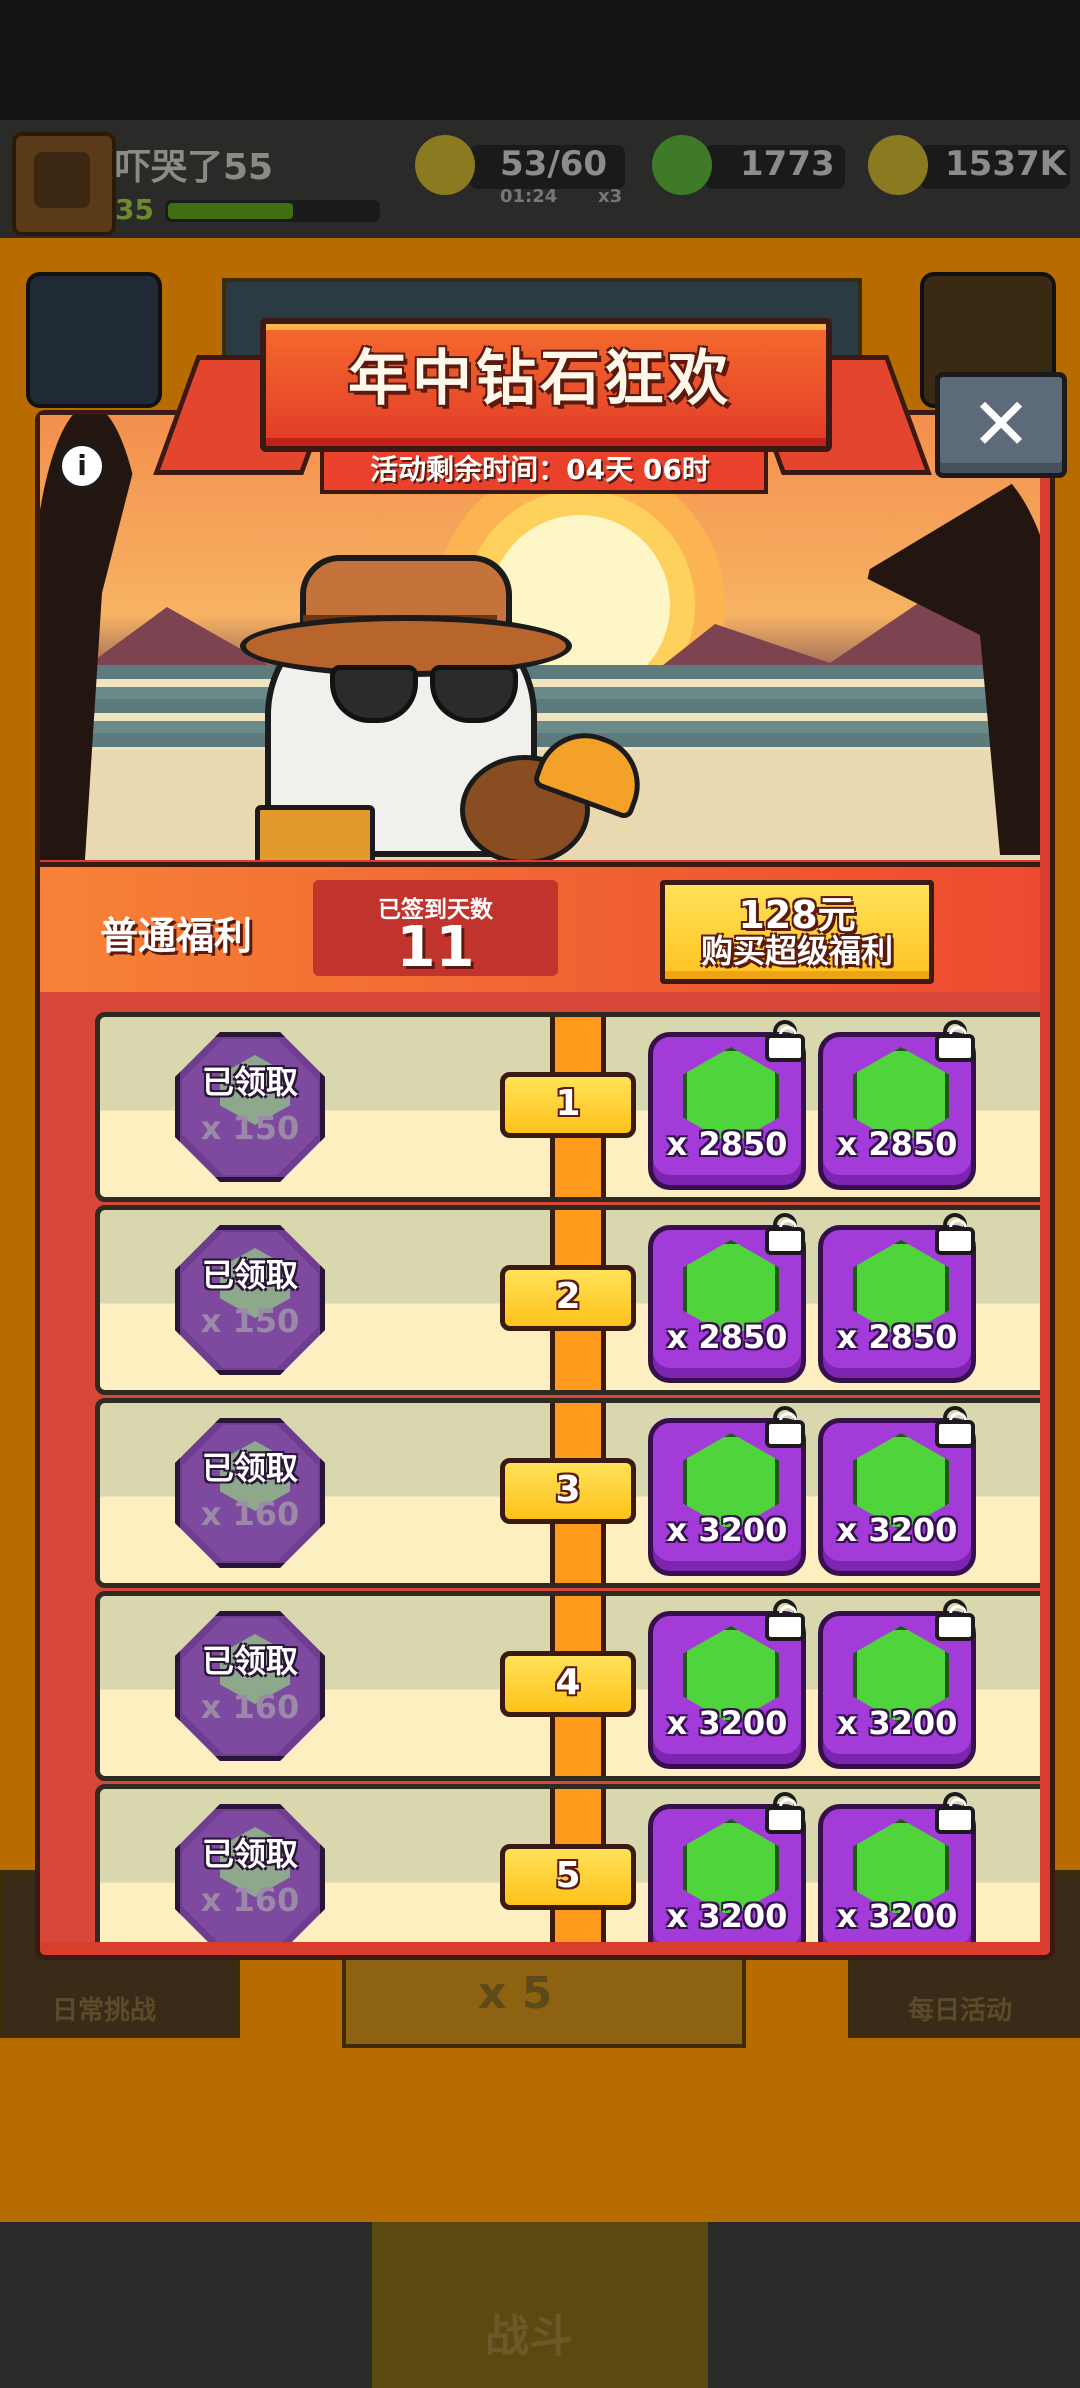 The image size is (1080, 2388). What do you see at coordinates (279, 2305) in the screenshot?
I see `nav-equipment` at bounding box center [279, 2305].